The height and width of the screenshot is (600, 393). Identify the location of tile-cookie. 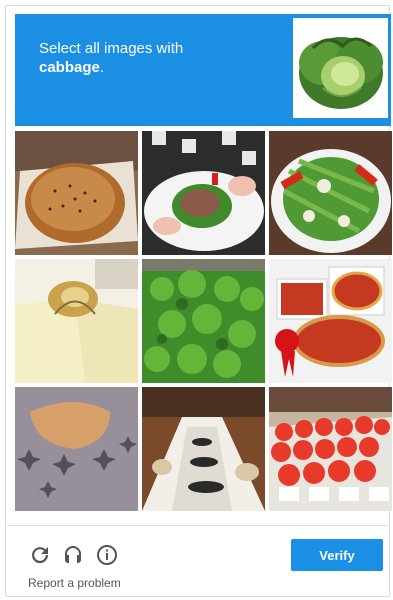
(76, 449).